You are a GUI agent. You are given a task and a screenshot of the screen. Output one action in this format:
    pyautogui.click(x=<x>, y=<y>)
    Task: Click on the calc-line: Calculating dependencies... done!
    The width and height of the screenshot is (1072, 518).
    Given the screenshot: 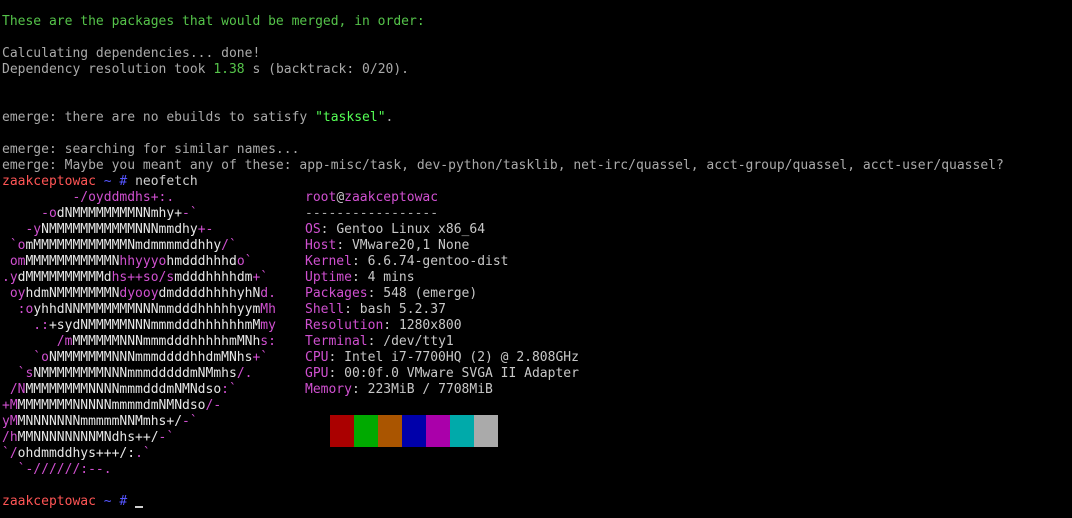 What is the action you would take?
    pyautogui.click(x=131, y=53)
    